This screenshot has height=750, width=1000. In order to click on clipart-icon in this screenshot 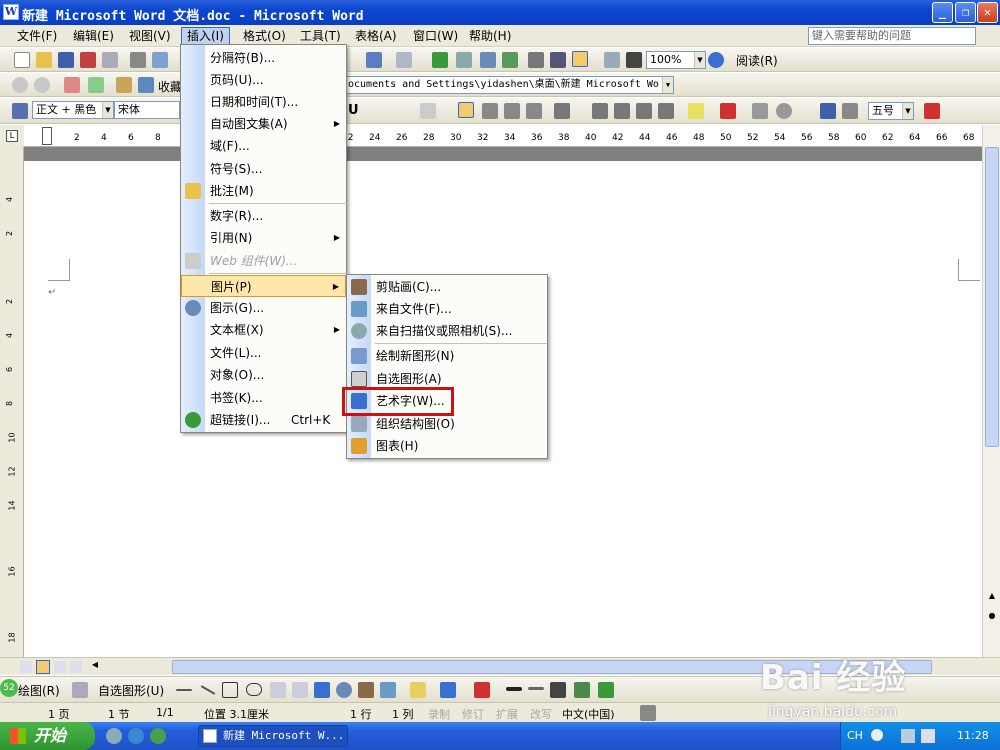, I will do `click(366, 690)`.